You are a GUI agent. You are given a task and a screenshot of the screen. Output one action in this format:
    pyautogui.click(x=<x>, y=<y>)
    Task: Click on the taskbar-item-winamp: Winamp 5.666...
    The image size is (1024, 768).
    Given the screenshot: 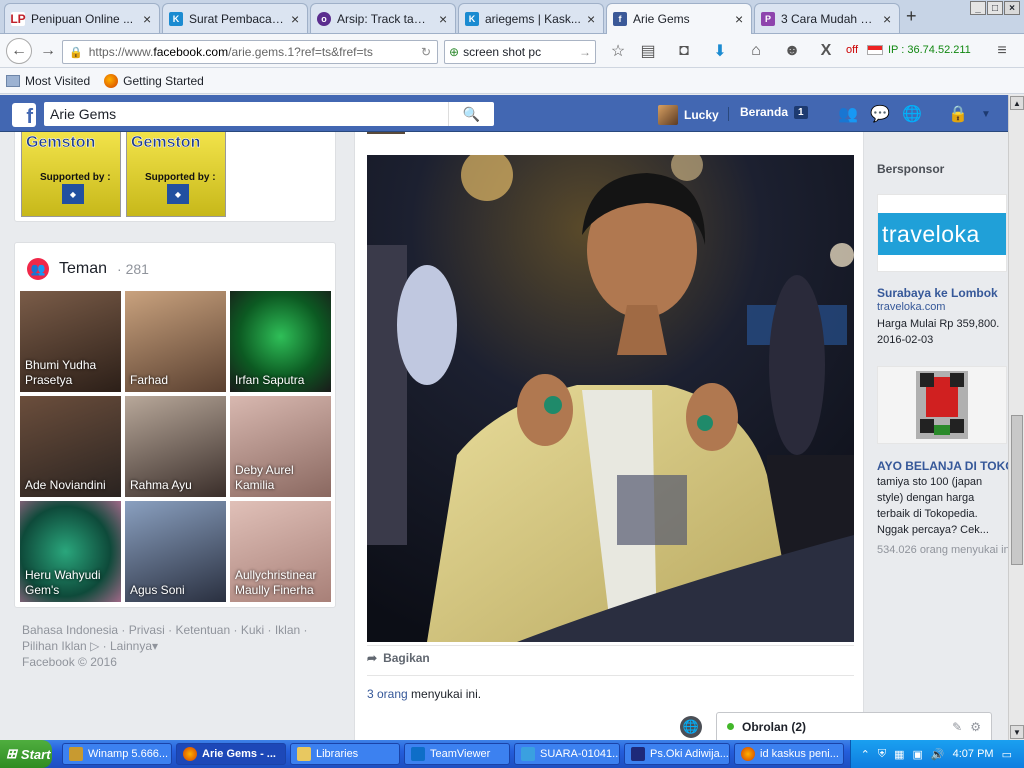 What is the action you would take?
    pyautogui.click(x=117, y=754)
    